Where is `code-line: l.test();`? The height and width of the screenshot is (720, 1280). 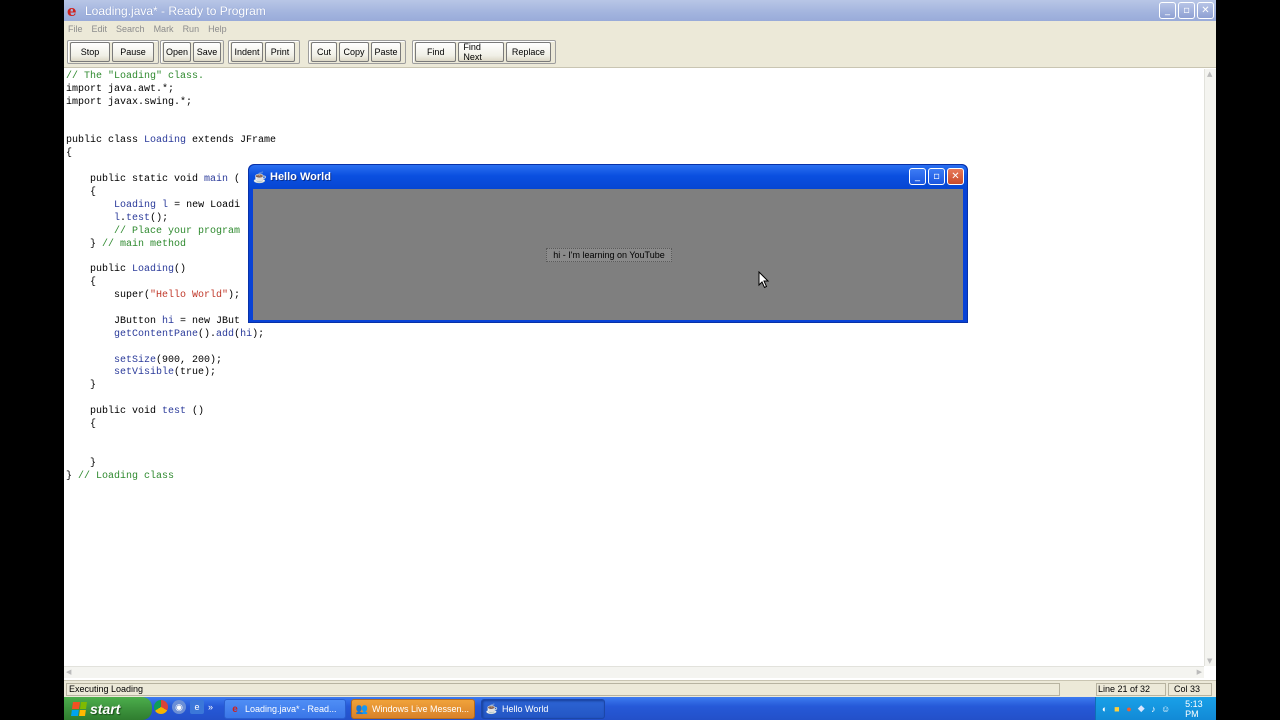 code-line: l.test(); is located at coordinates (141, 218).